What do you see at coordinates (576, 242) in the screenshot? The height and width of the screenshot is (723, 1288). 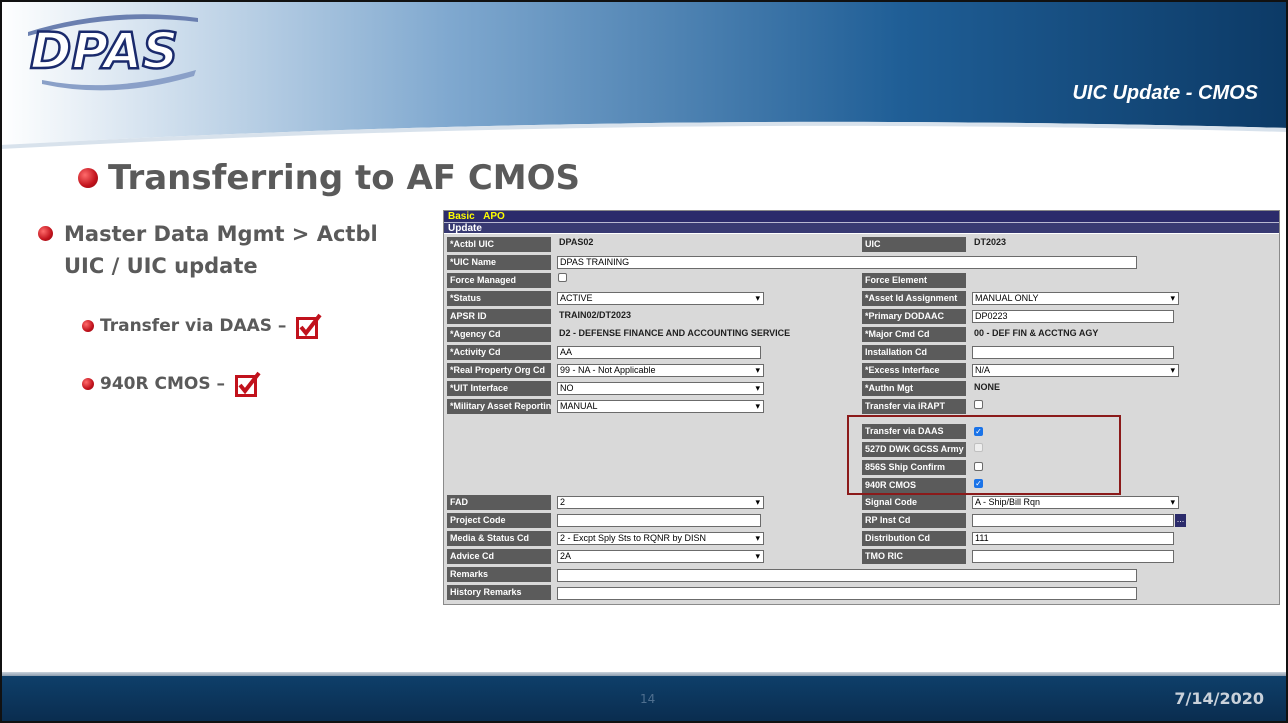 I see `actbl-uic-value: DPAS02` at bounding box center [576, 242].